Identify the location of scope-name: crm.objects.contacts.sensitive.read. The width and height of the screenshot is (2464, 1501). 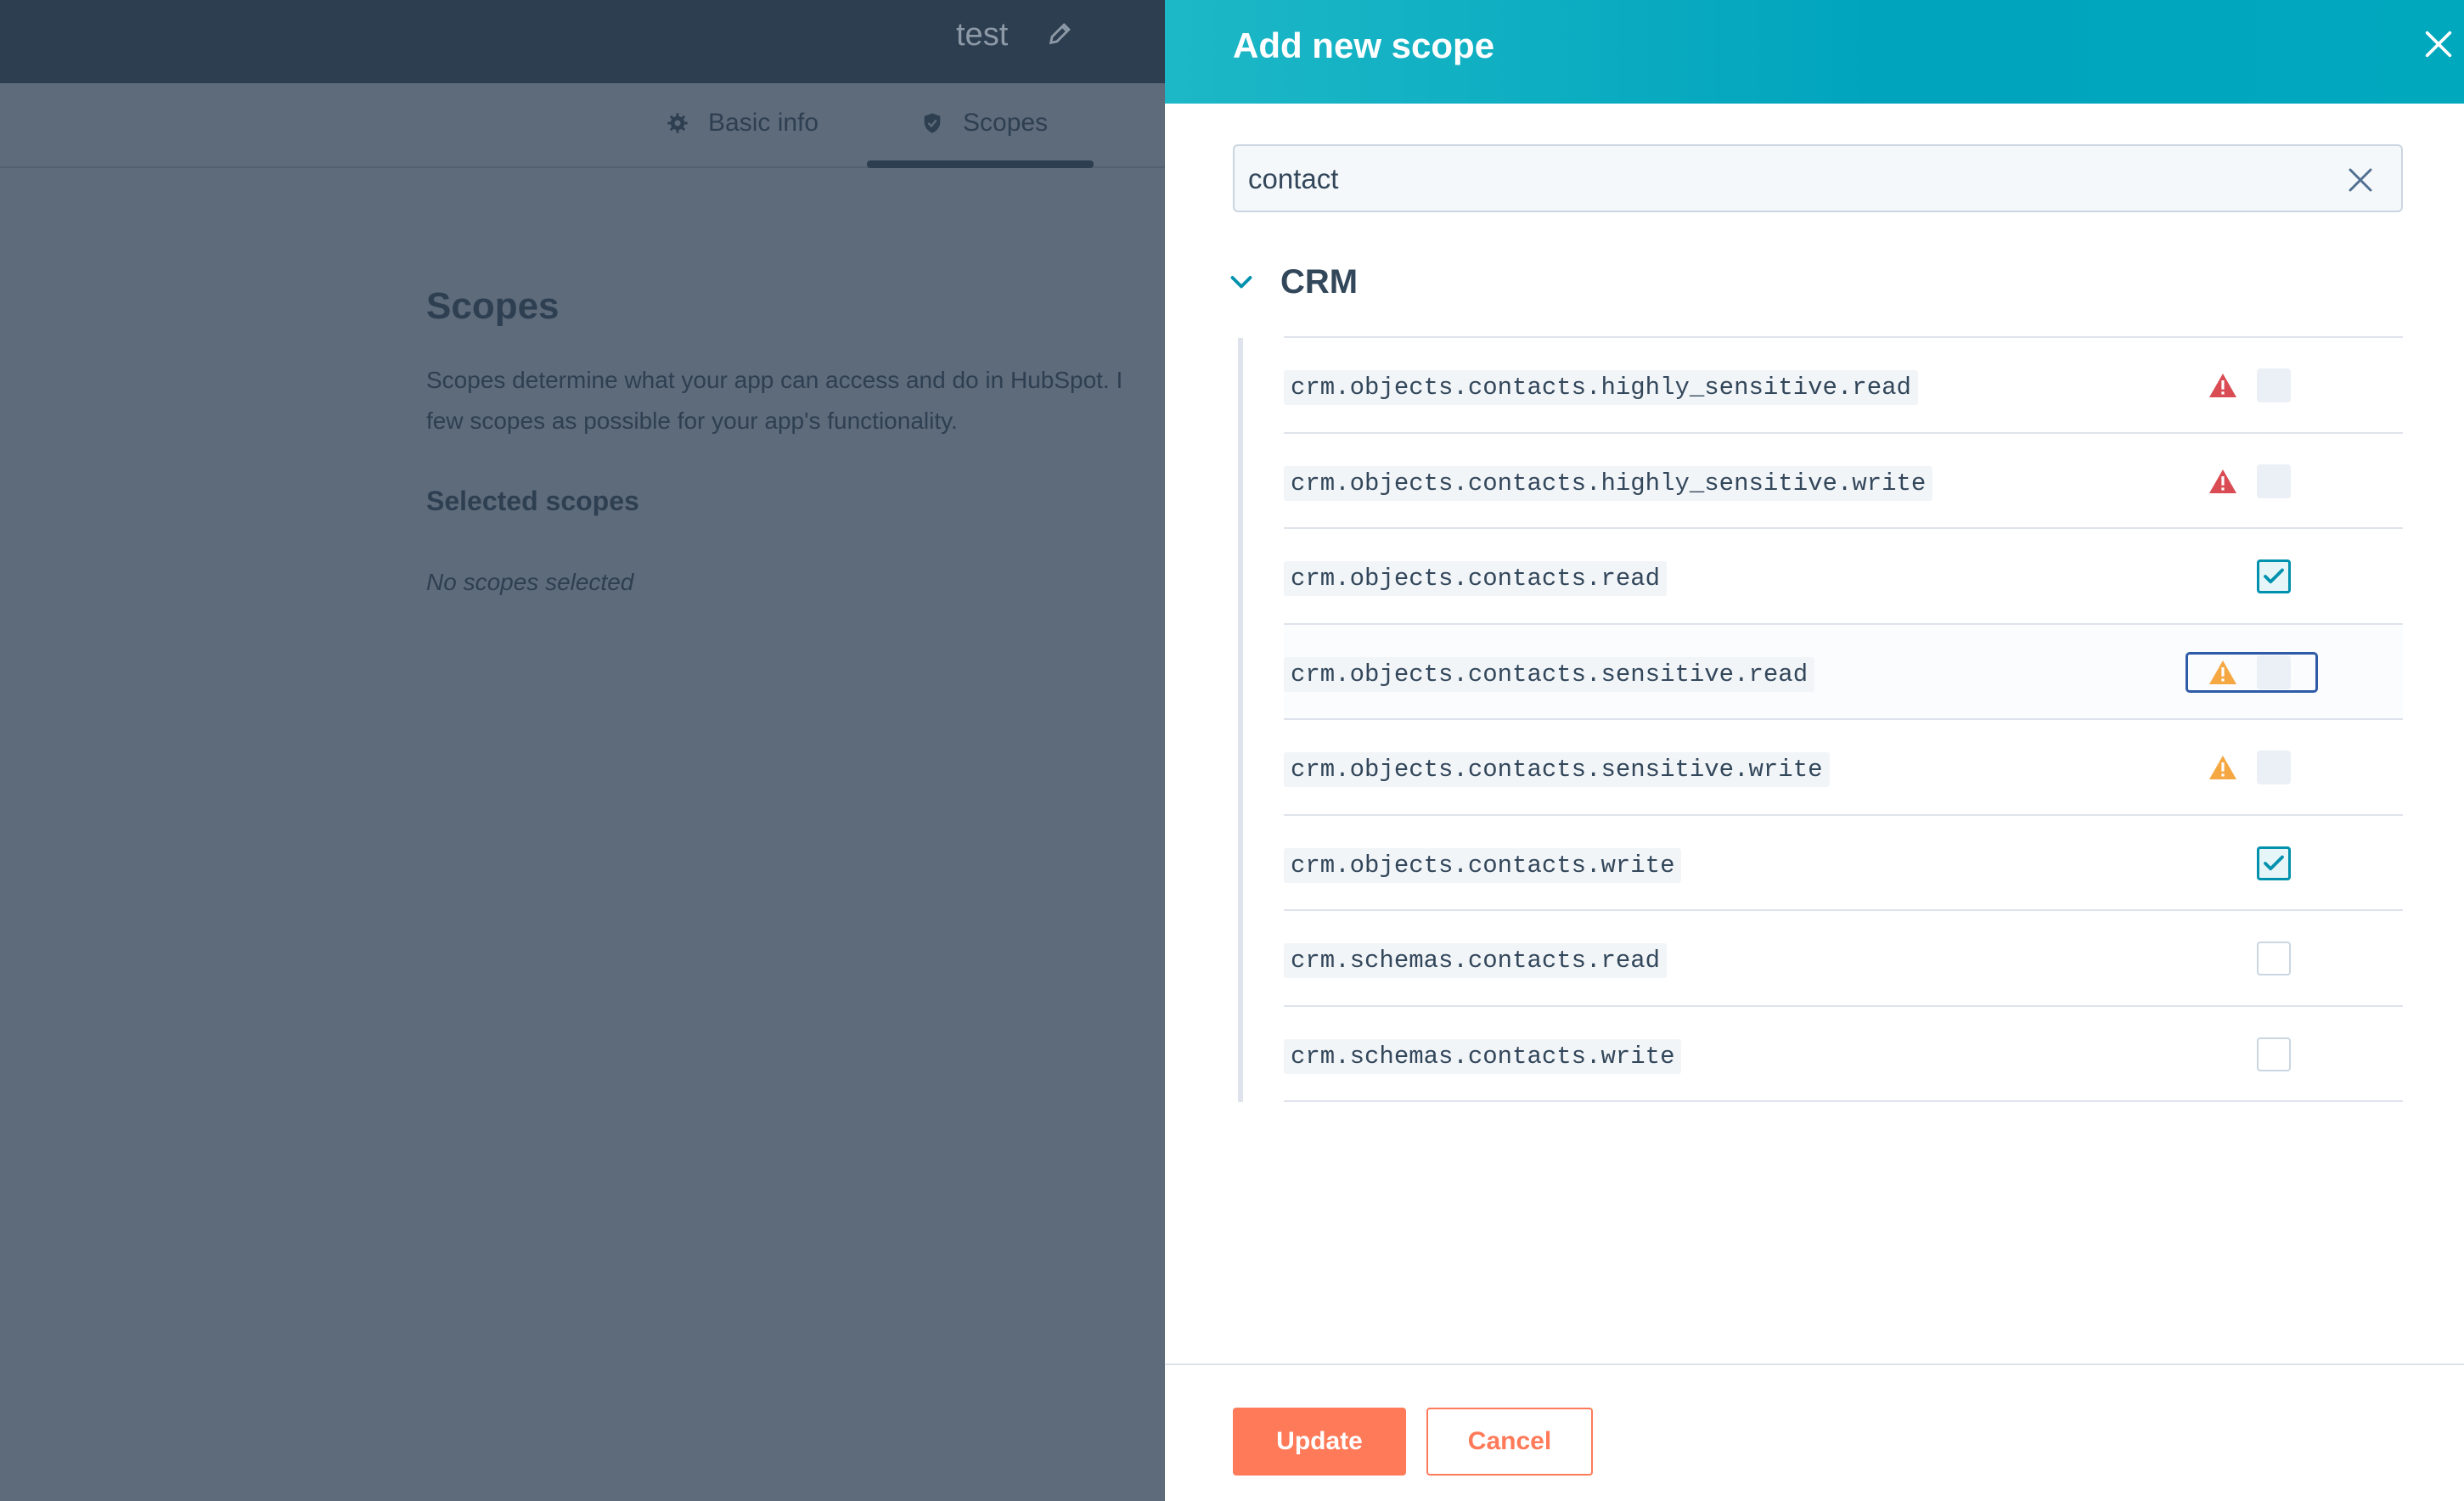
(1549, 674).